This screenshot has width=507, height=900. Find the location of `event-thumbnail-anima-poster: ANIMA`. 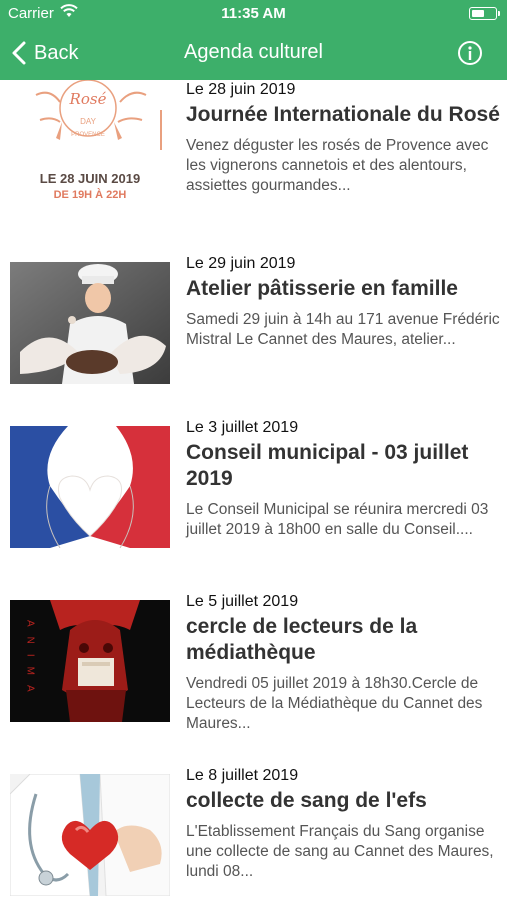

event-thumbnail-anima-poster: ANIMA is located at coordinates (90, 661).